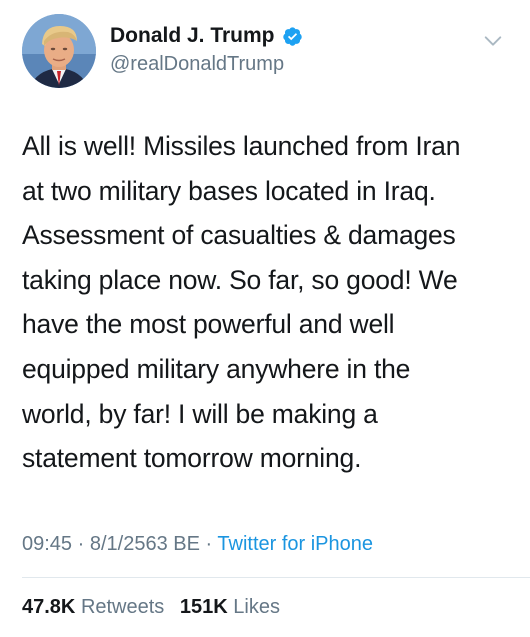  What do you see at coordinates (49, 607) in the screenshot?
I see `retweets-count: 47.8K` at bounding box center [49, 607].